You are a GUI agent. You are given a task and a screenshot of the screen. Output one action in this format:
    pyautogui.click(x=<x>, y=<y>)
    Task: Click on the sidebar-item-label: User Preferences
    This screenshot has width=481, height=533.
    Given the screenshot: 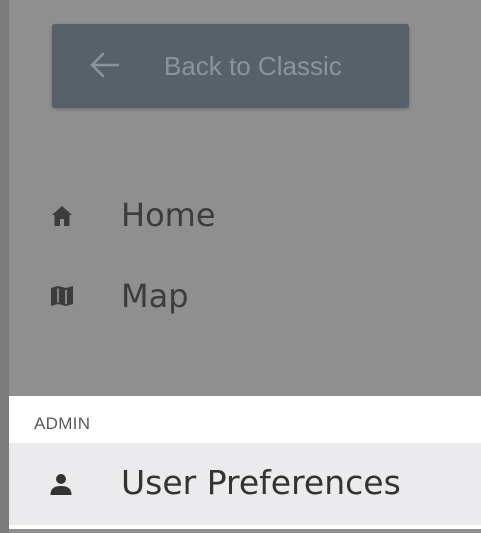 What is the action you would take?
    pyautogui.click(x=261, y=482)
    